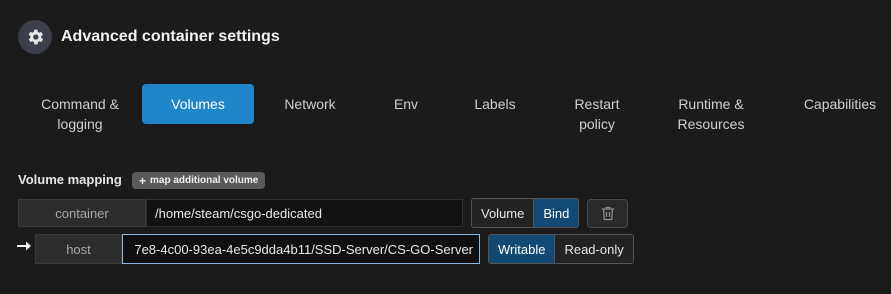 Image resolution: width=891 pixels, height=294 pixels. I want to click on tab-env: Env, so click(406, 104).